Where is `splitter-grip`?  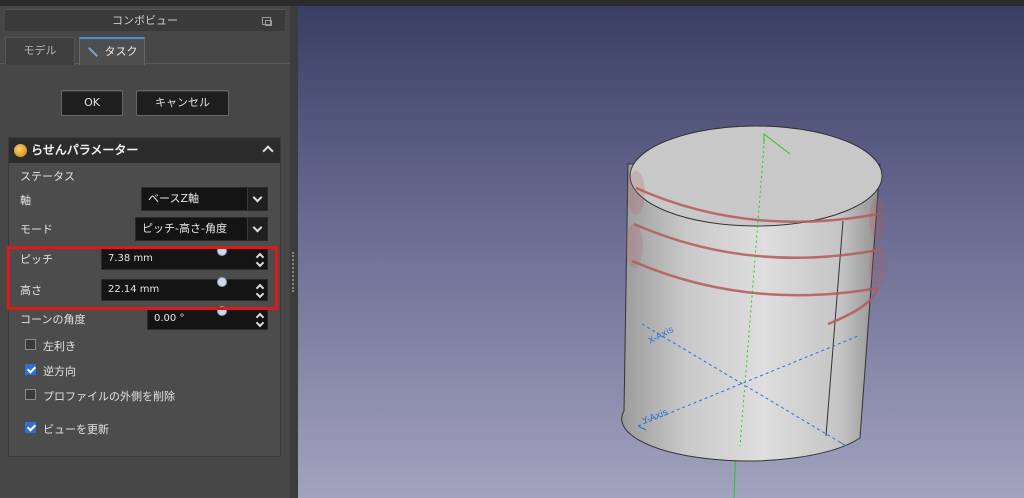
splitter-grip is located at coordinates (293, 272).